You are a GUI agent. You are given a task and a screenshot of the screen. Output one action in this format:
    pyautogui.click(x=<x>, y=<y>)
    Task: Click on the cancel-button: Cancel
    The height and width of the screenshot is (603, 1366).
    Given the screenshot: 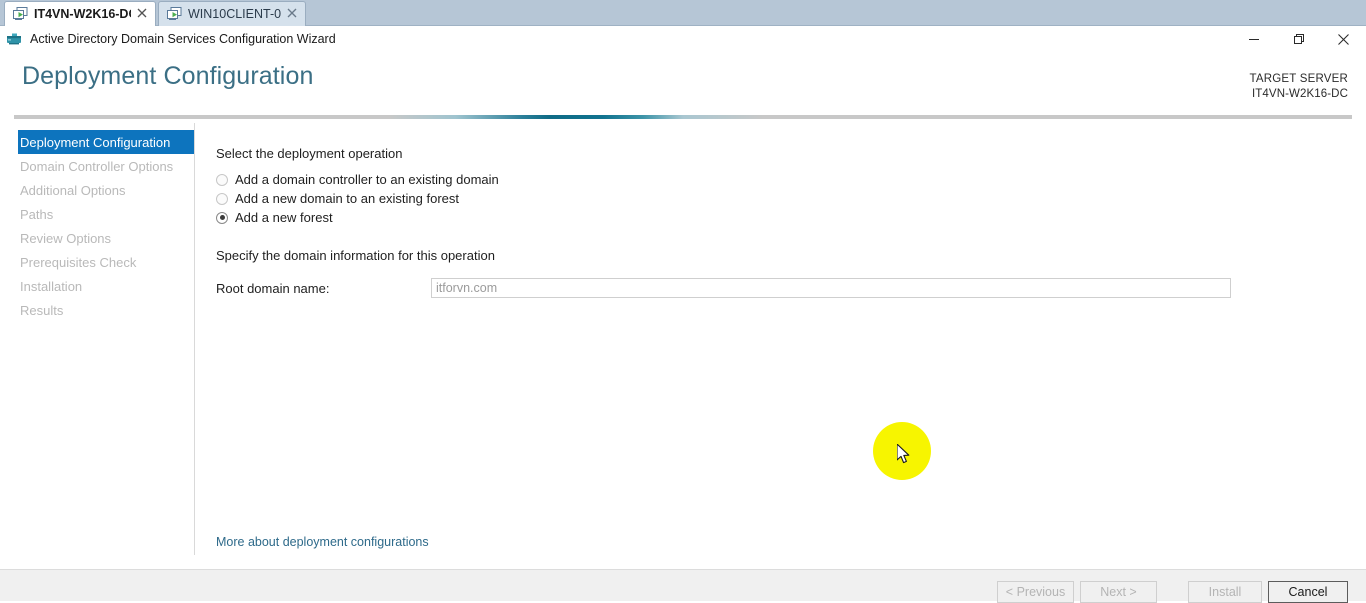 What is the action you would take?
    pyautogui.click(x=1308, y=592)
    